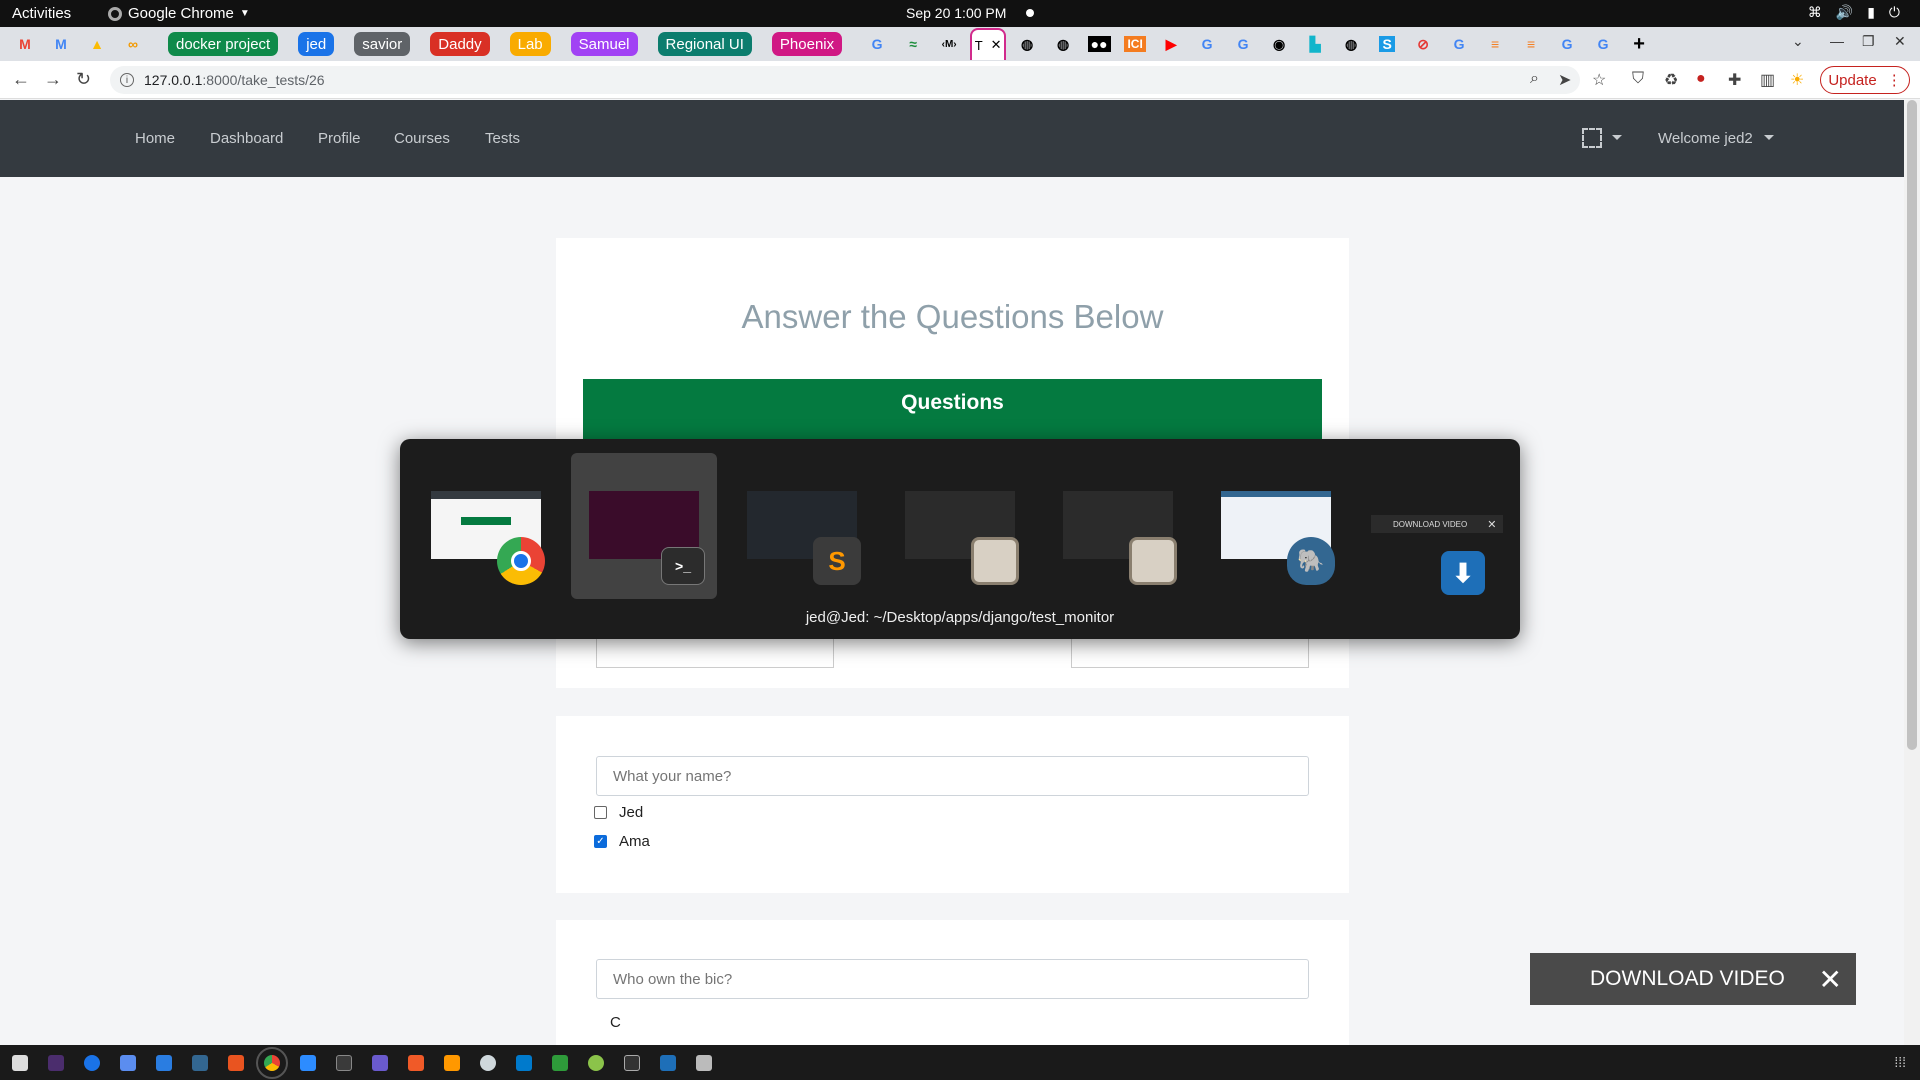 This screenshot has height=1080, width=1920. Describe the element at coordinates (1423, 44) in the screenshot. I see `tab-red: ⊘` at that location.